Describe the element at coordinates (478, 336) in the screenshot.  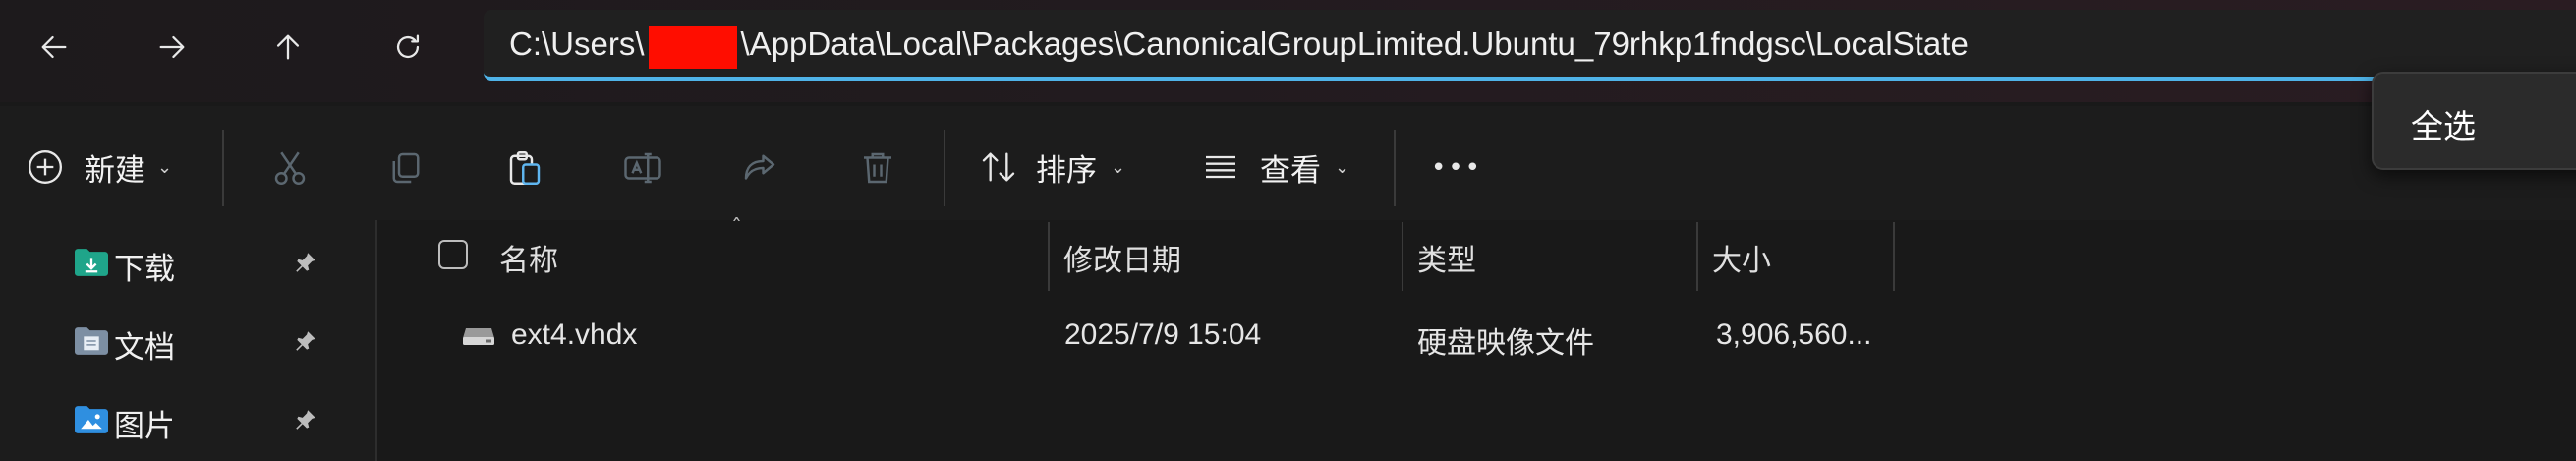
I see `disk-image-icon` at that location.